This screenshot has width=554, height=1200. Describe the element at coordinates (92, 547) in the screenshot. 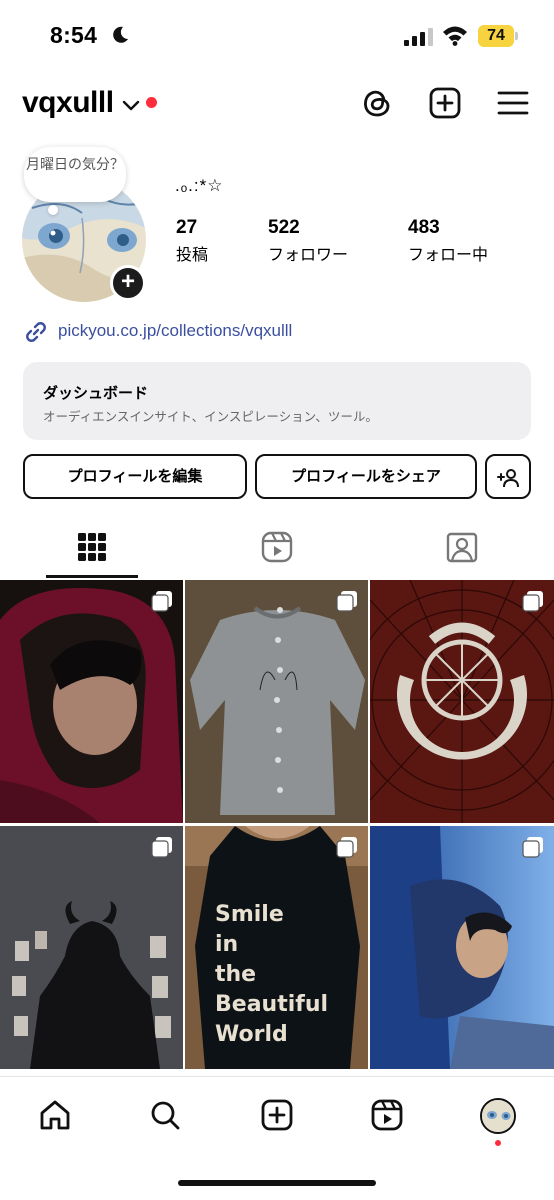

I see `grid-tab` at that location.